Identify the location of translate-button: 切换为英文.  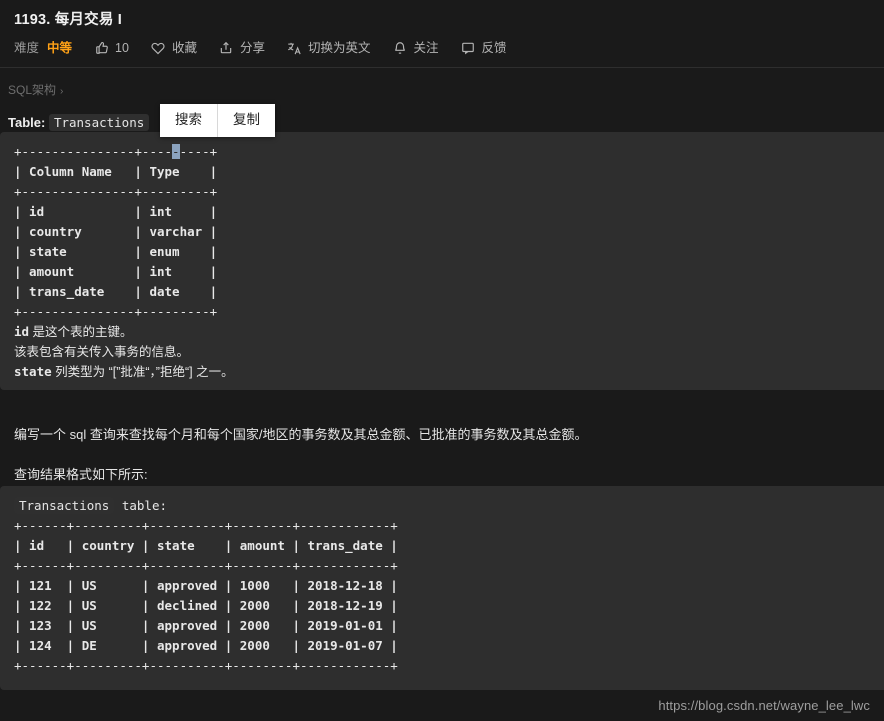
(329, 48).